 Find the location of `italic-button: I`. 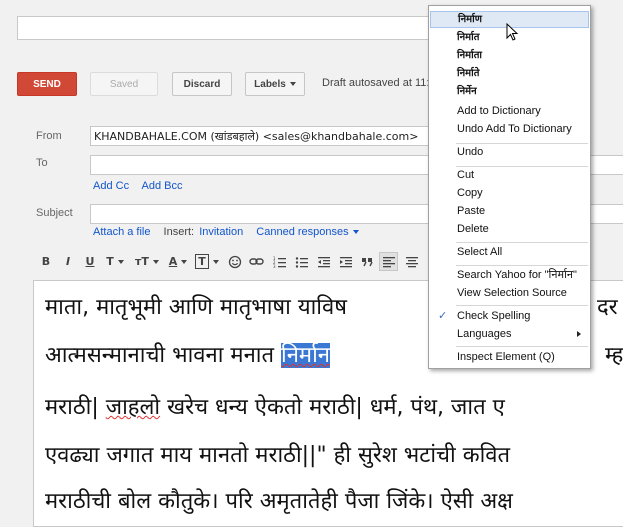

italic-button: I is located at coordinates (68, 262).